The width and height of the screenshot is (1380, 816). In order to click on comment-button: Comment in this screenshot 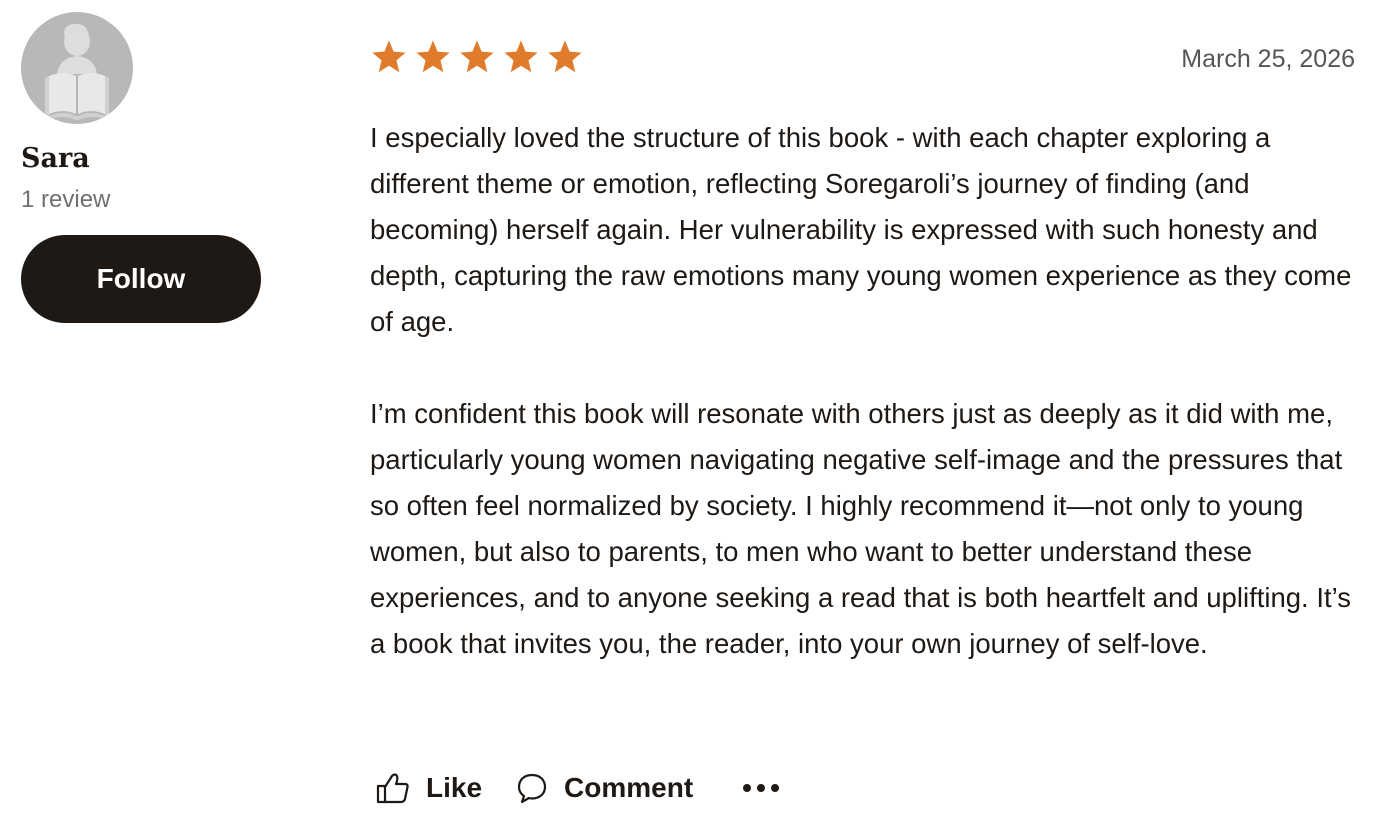, I will do `click(604, 788)`.